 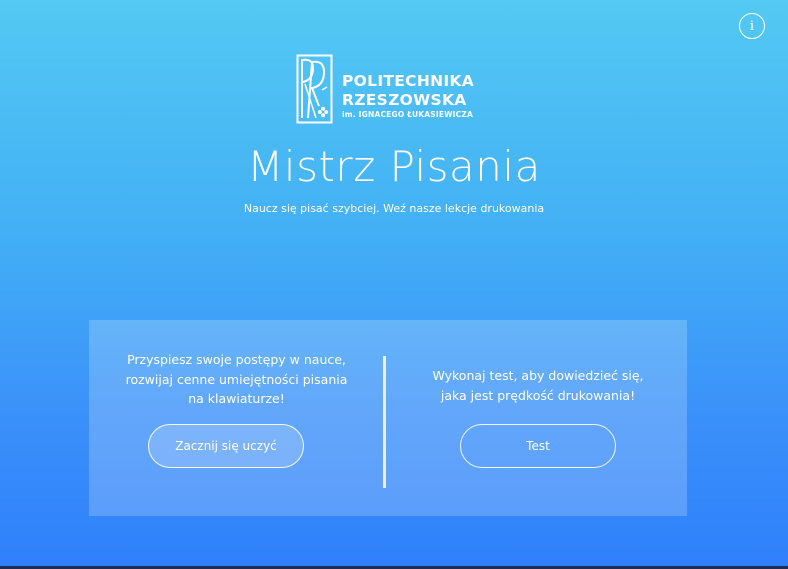 I want to click on test-text-line: jaka jest prędkość drukowania!, so click(x=538, y=395).